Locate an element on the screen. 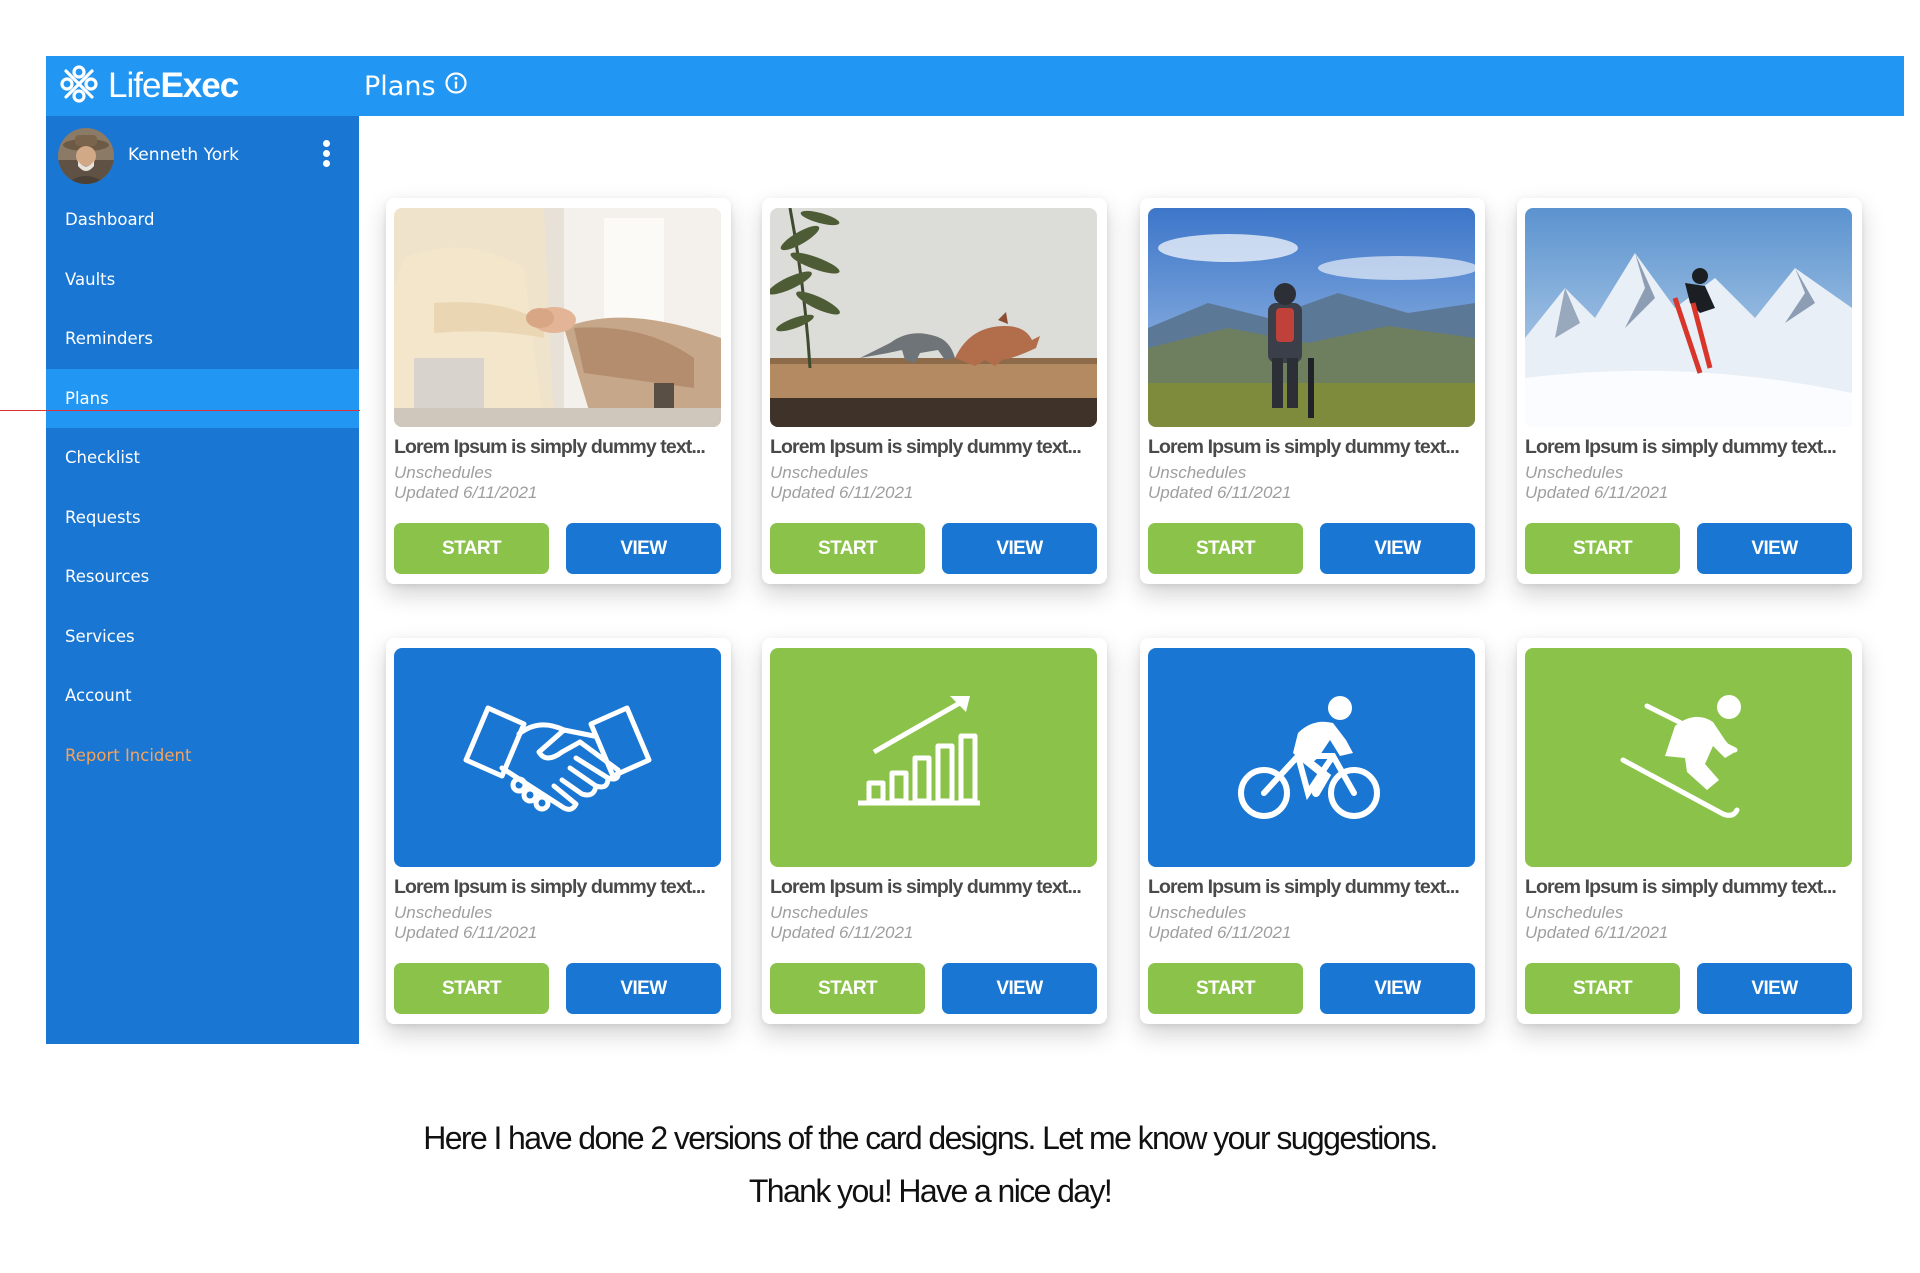  cyclist-icon is located at coordinates (1311, 757).